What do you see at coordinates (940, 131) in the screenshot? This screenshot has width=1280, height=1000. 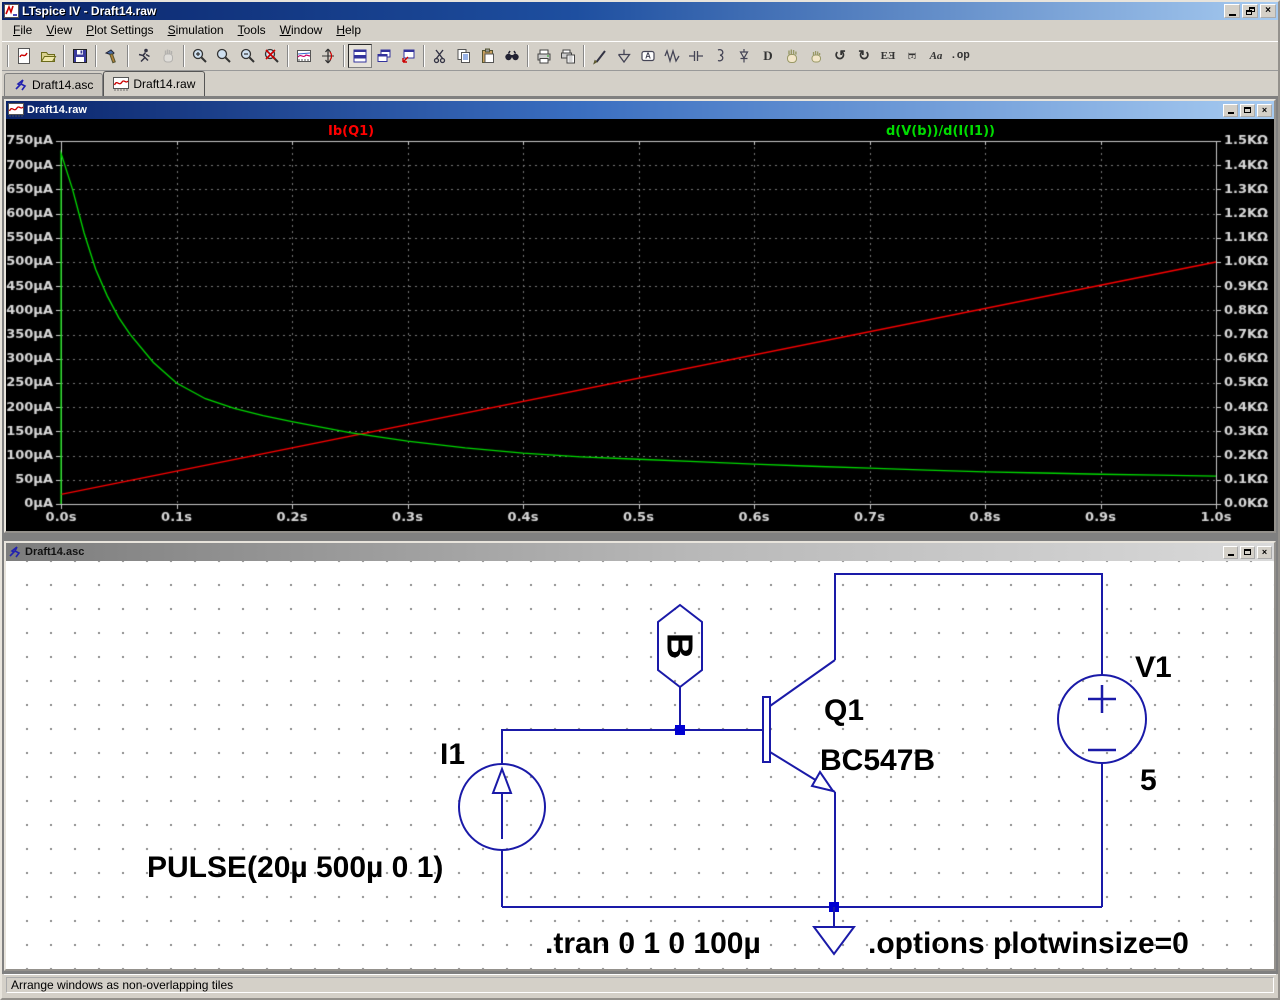 I see `trace-label-dvdi: d(V(b))/d(I(I1))` at bounding box center [940, 131].